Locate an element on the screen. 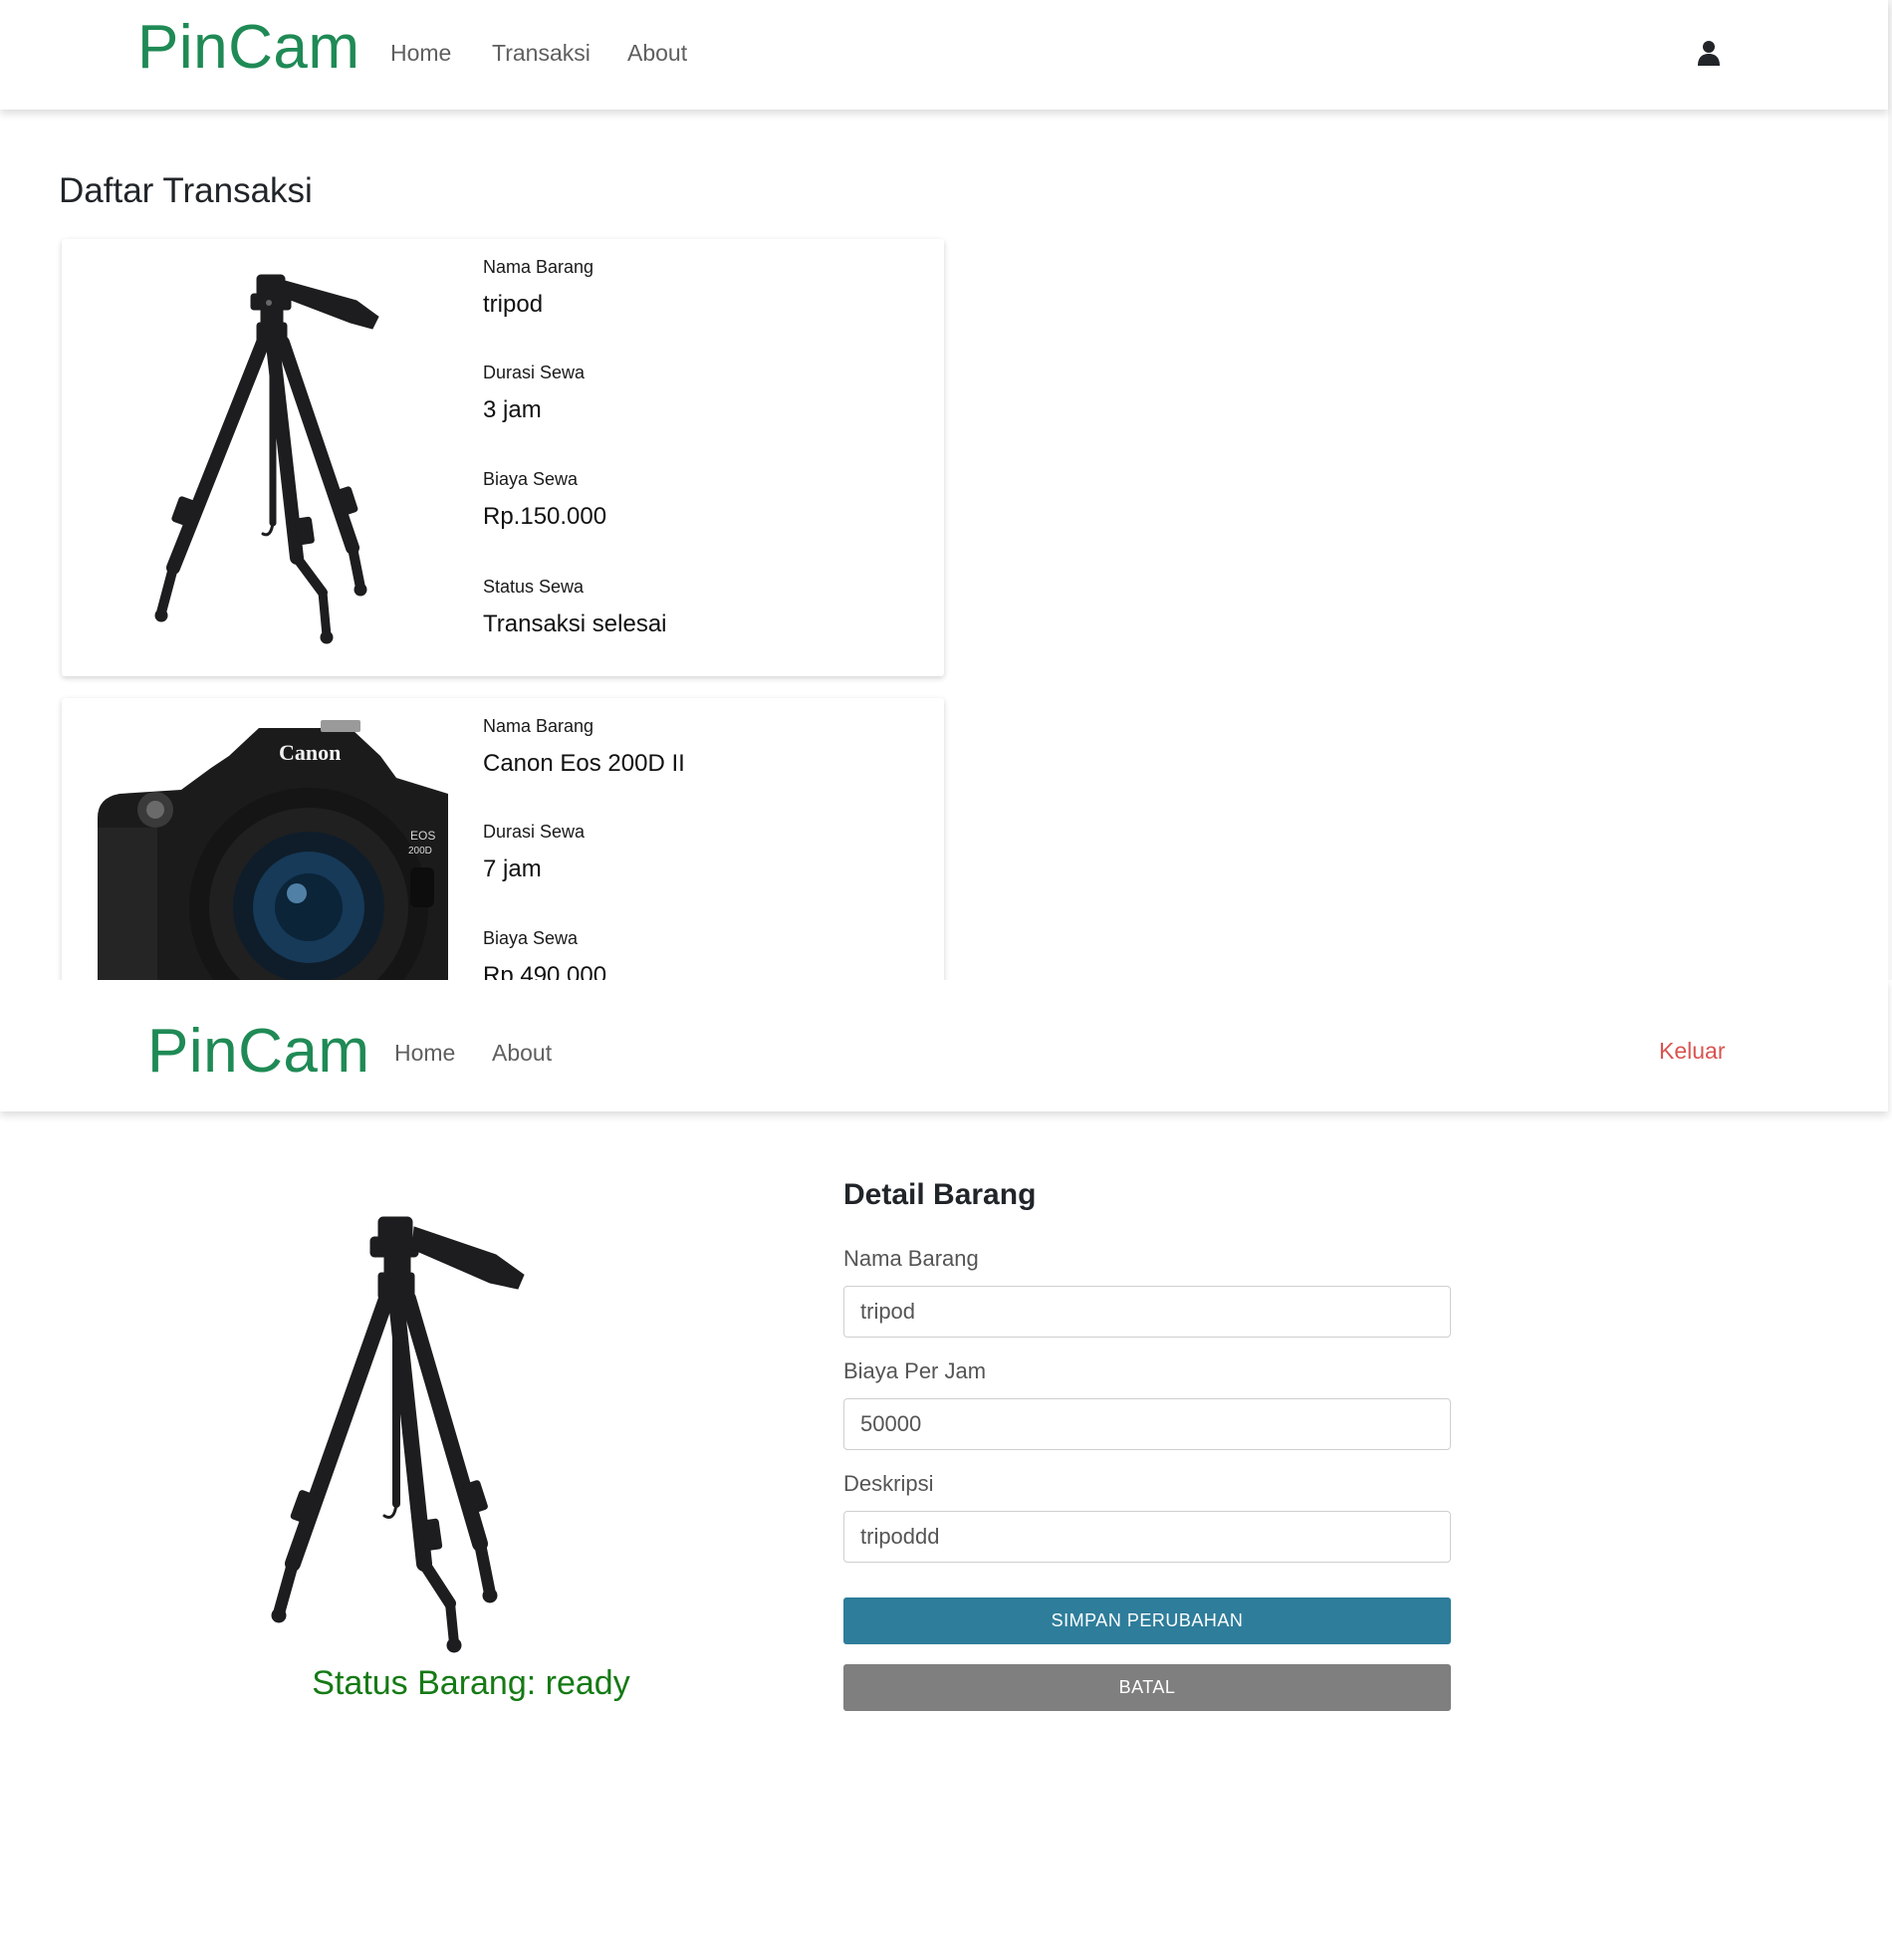  item-name: Canon Eos 200D II is located at coordinates (584, 763).